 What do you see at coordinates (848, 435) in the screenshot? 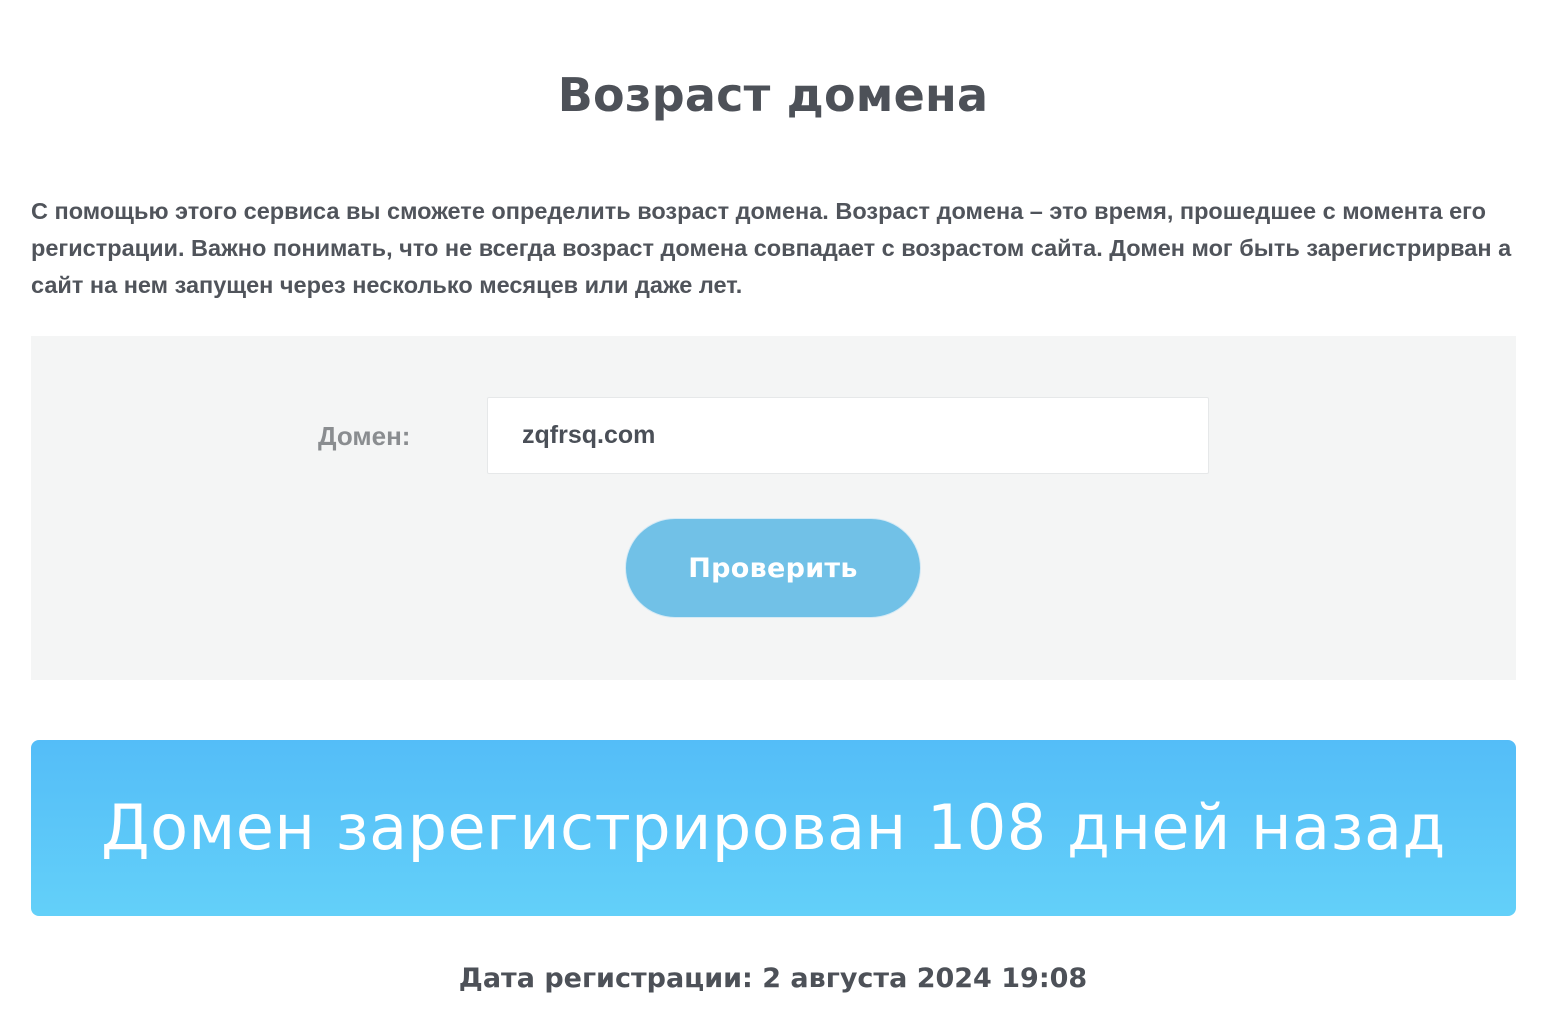
I see `domain-input` at bounding box center [848, 435].